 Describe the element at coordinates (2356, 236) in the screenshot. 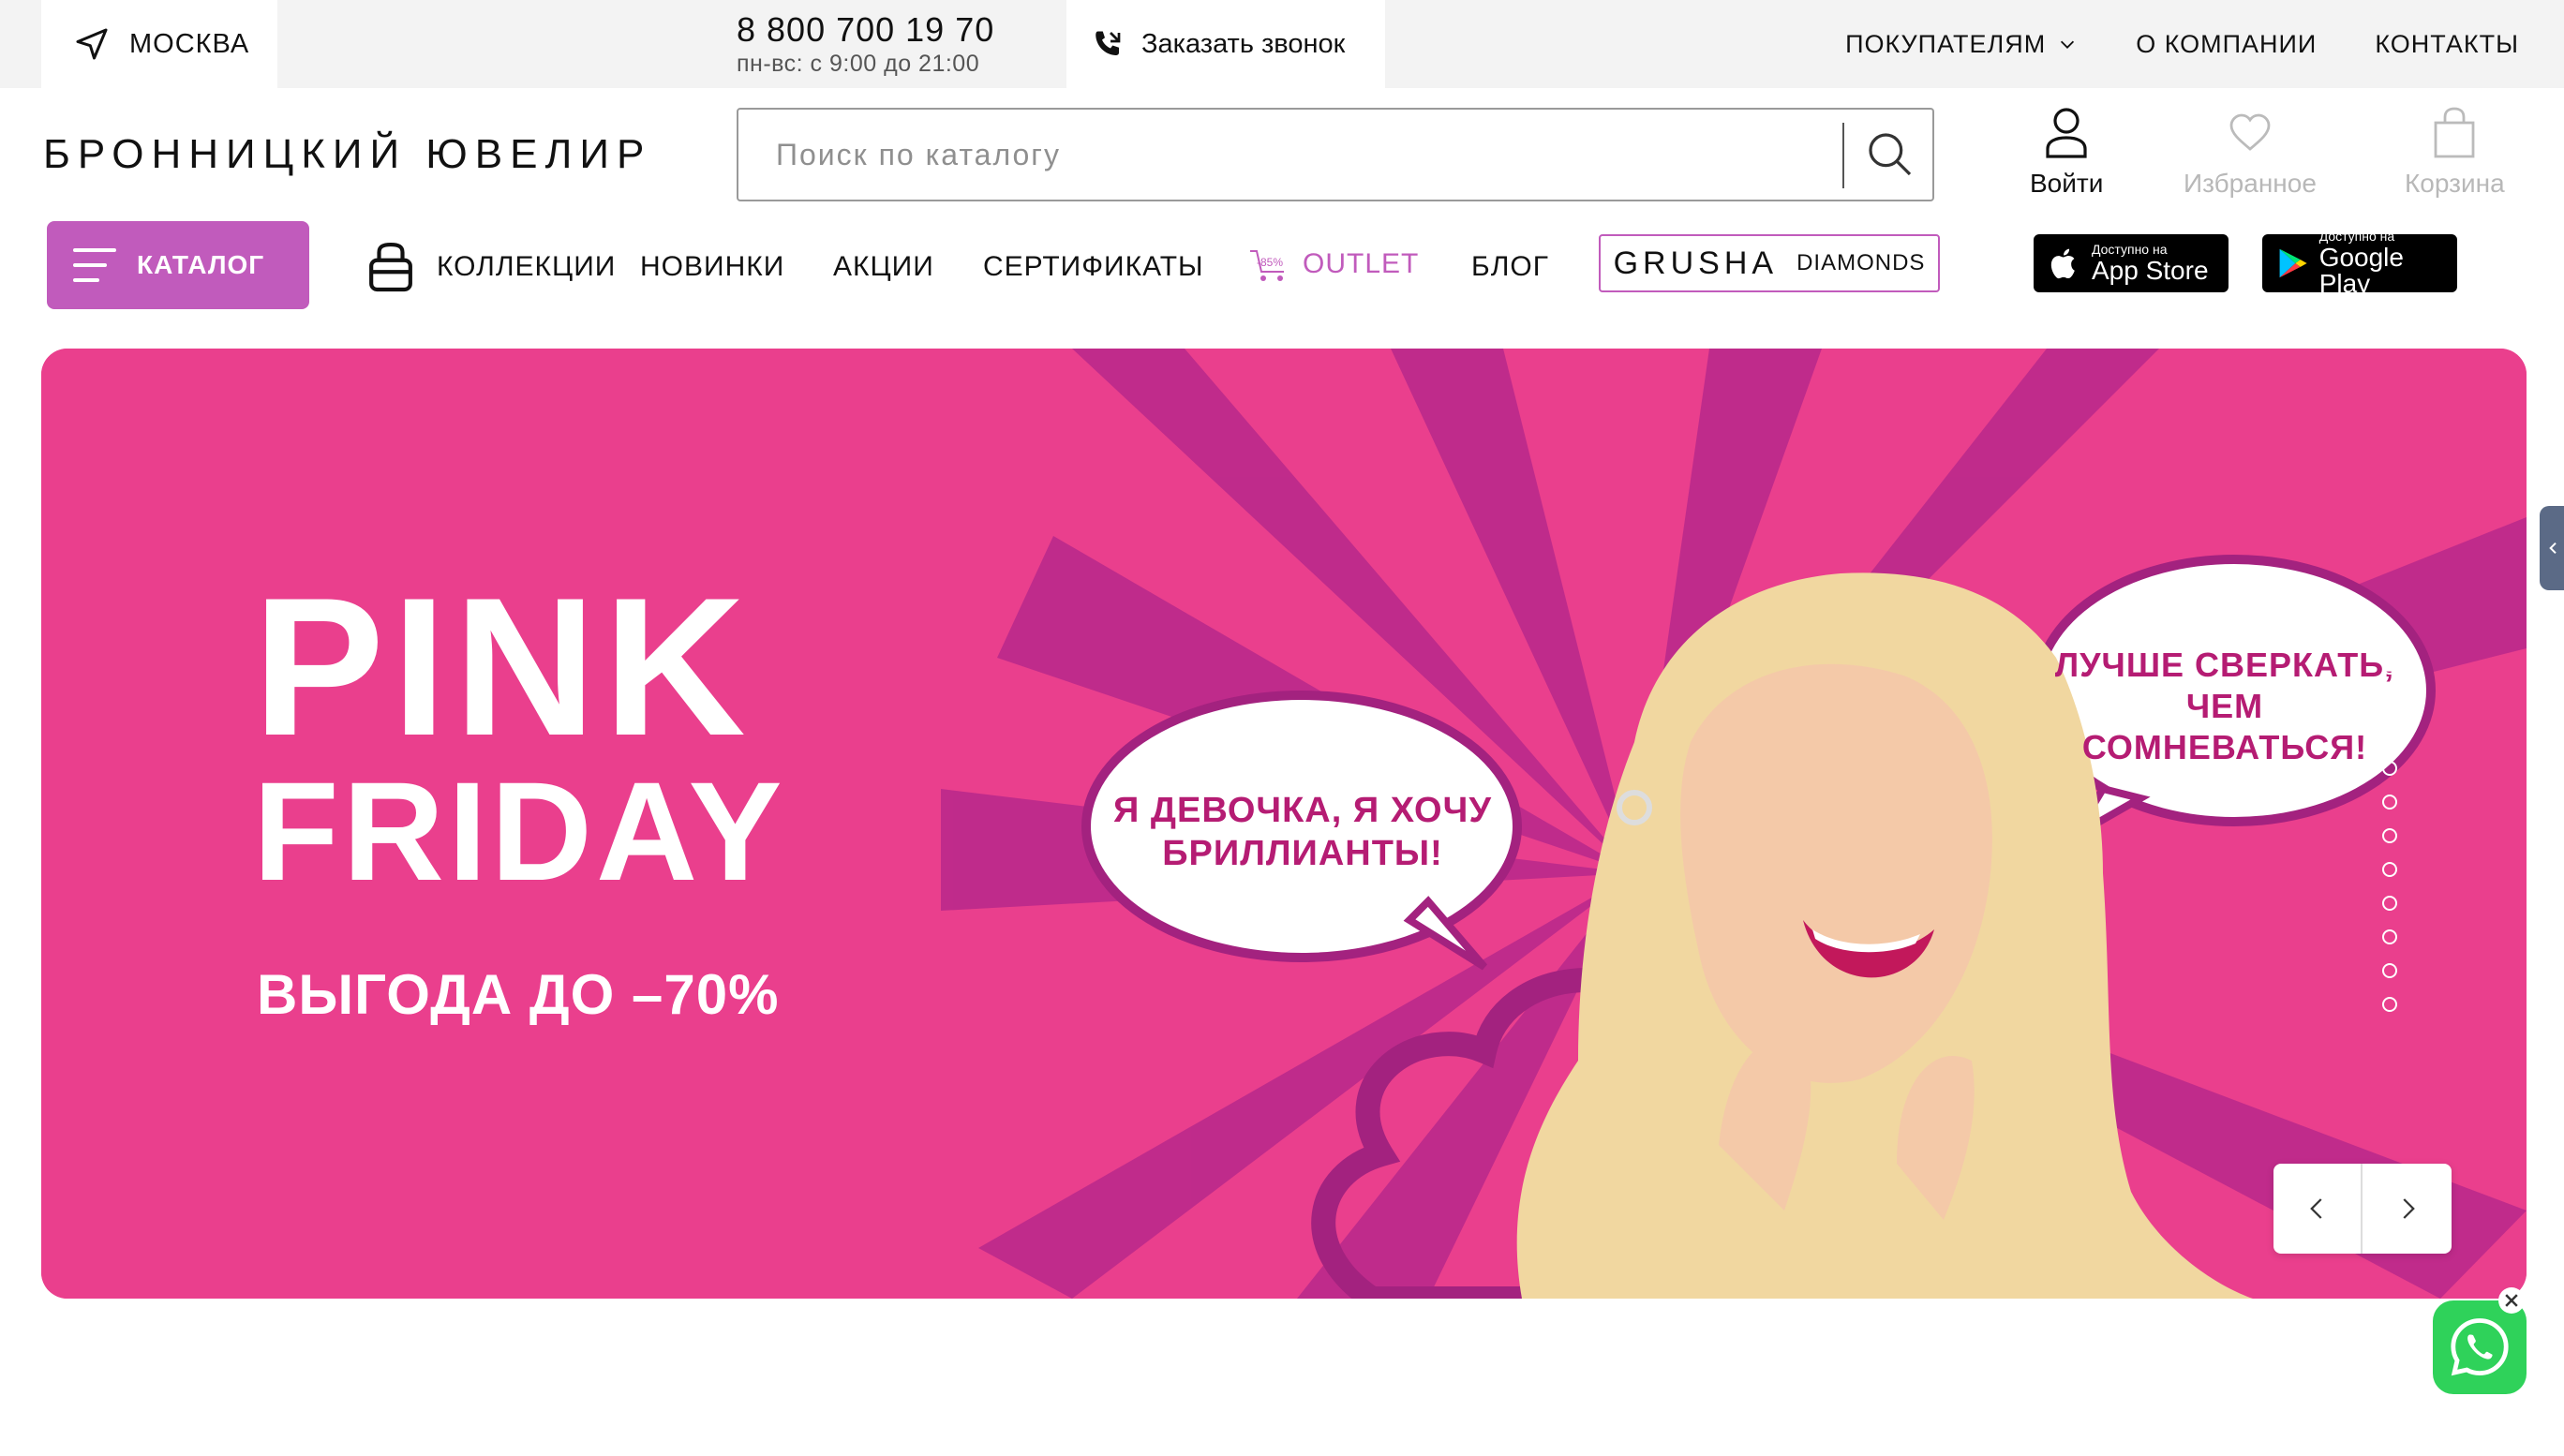

I see `gplay-small-label: Доступно на` at that location.